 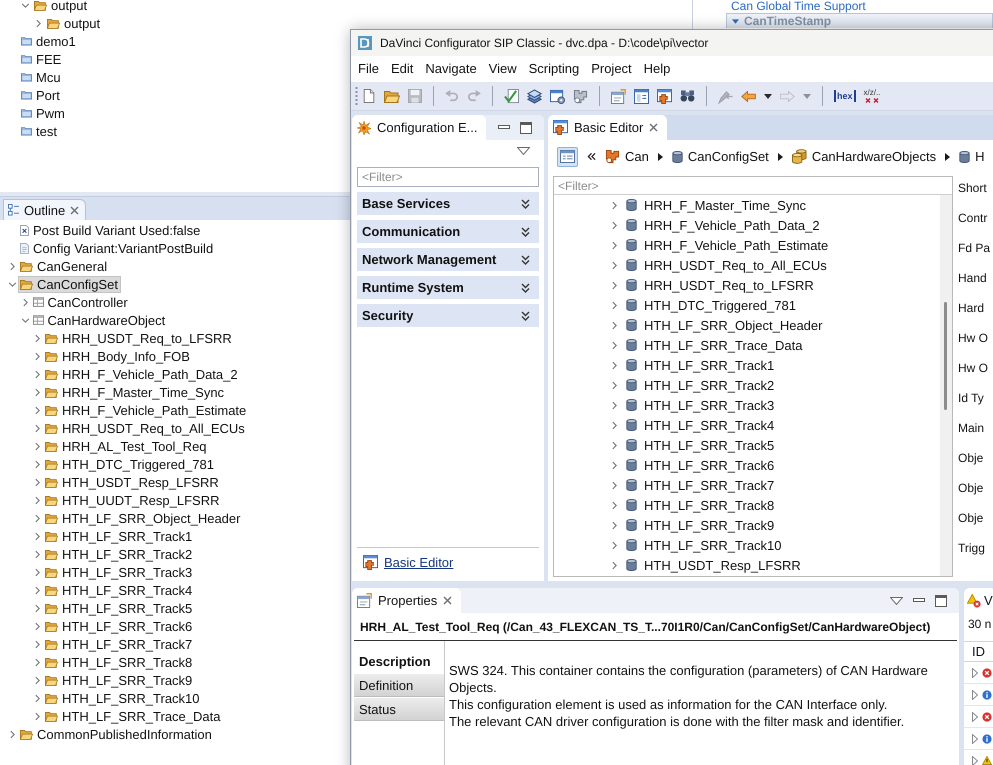 What do you see at coordinates (39, 131) in the screenshot?
I see `tree-item: test` at bounding box center [39, 131].